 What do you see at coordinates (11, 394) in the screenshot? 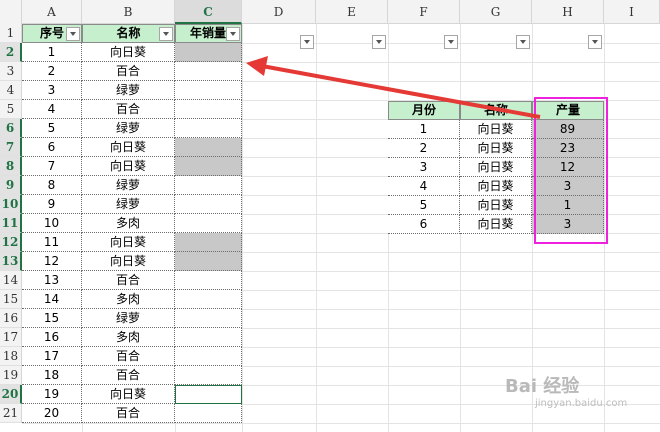
I see `row-header-20: 20` at bounding box center [11, 394].